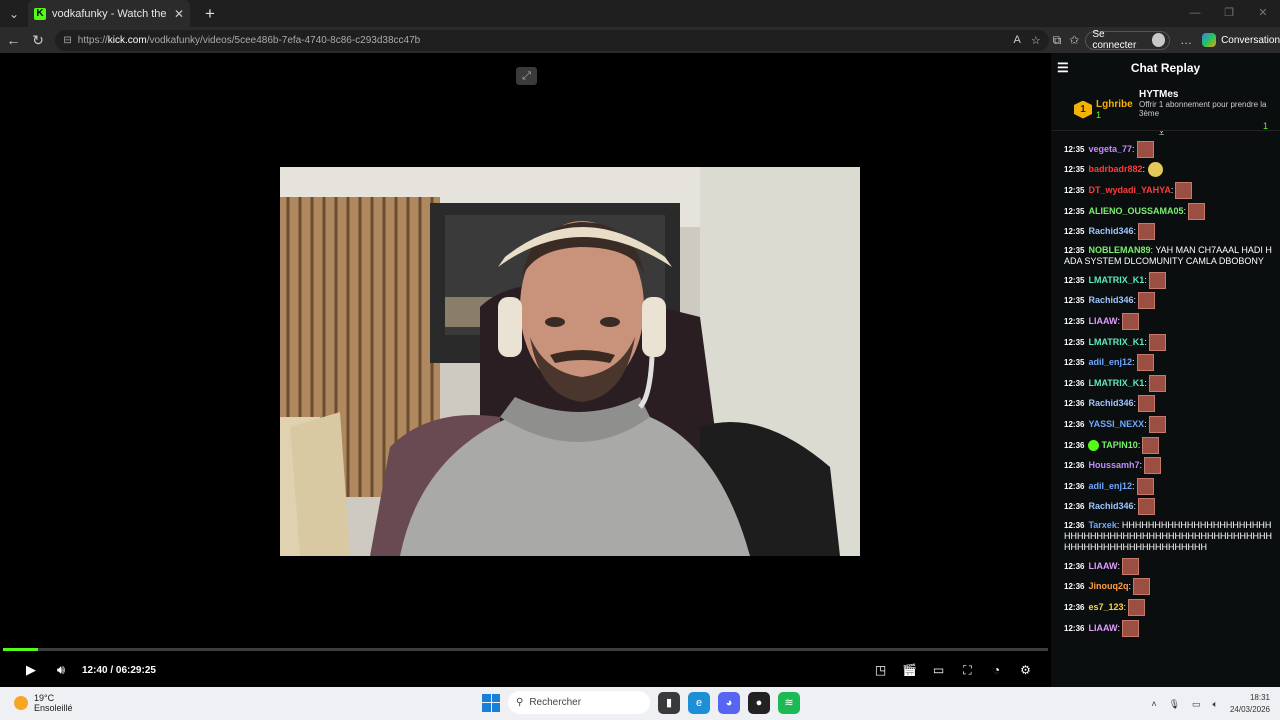 This screenshot has height=720, width=1280. I want to click on volume-icon: 🔊︎, so click(61, 670).